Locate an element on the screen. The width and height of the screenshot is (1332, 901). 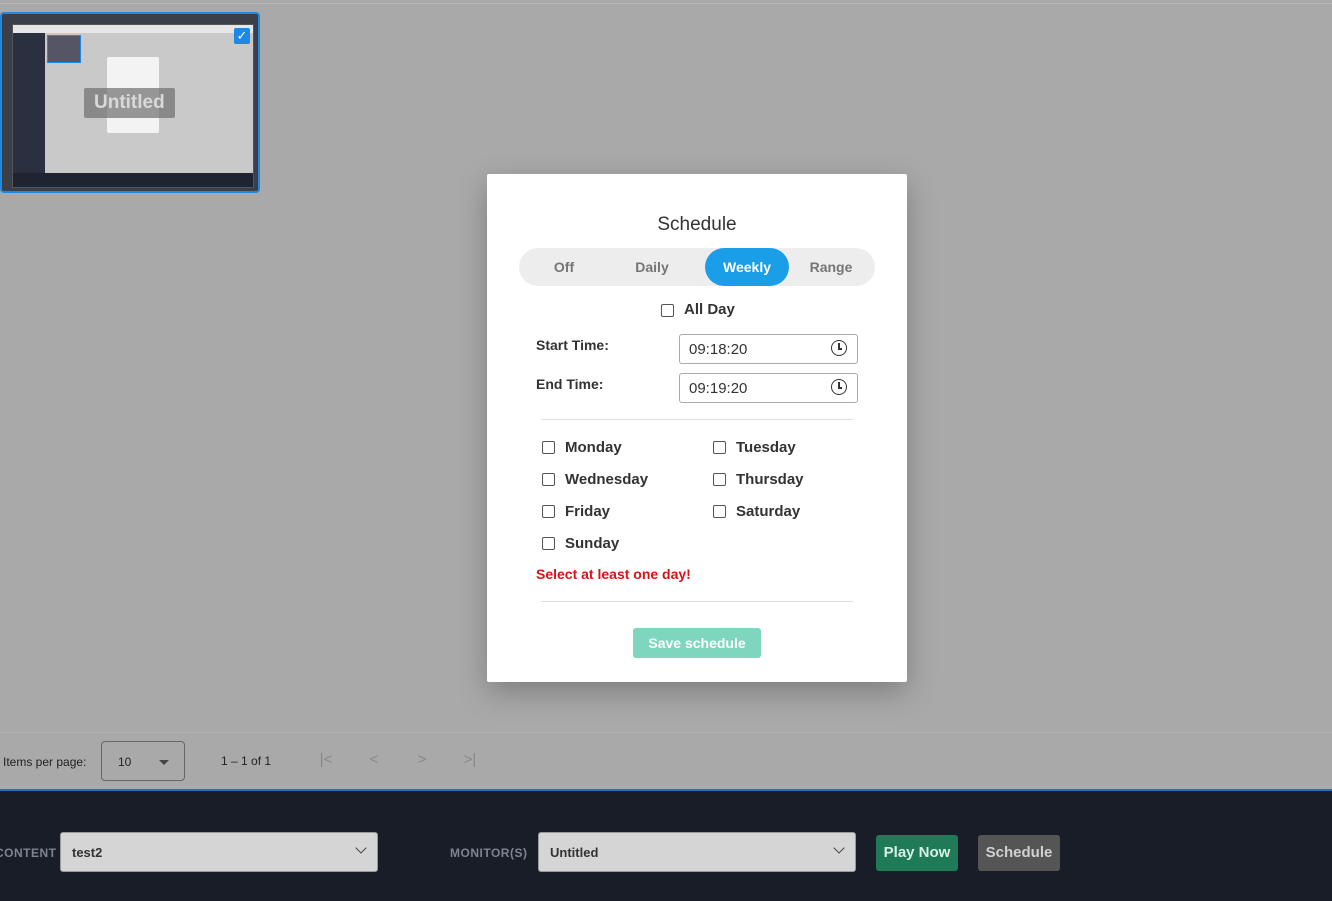
day-checkbox-tuesday is located at coordinates (719, 447).